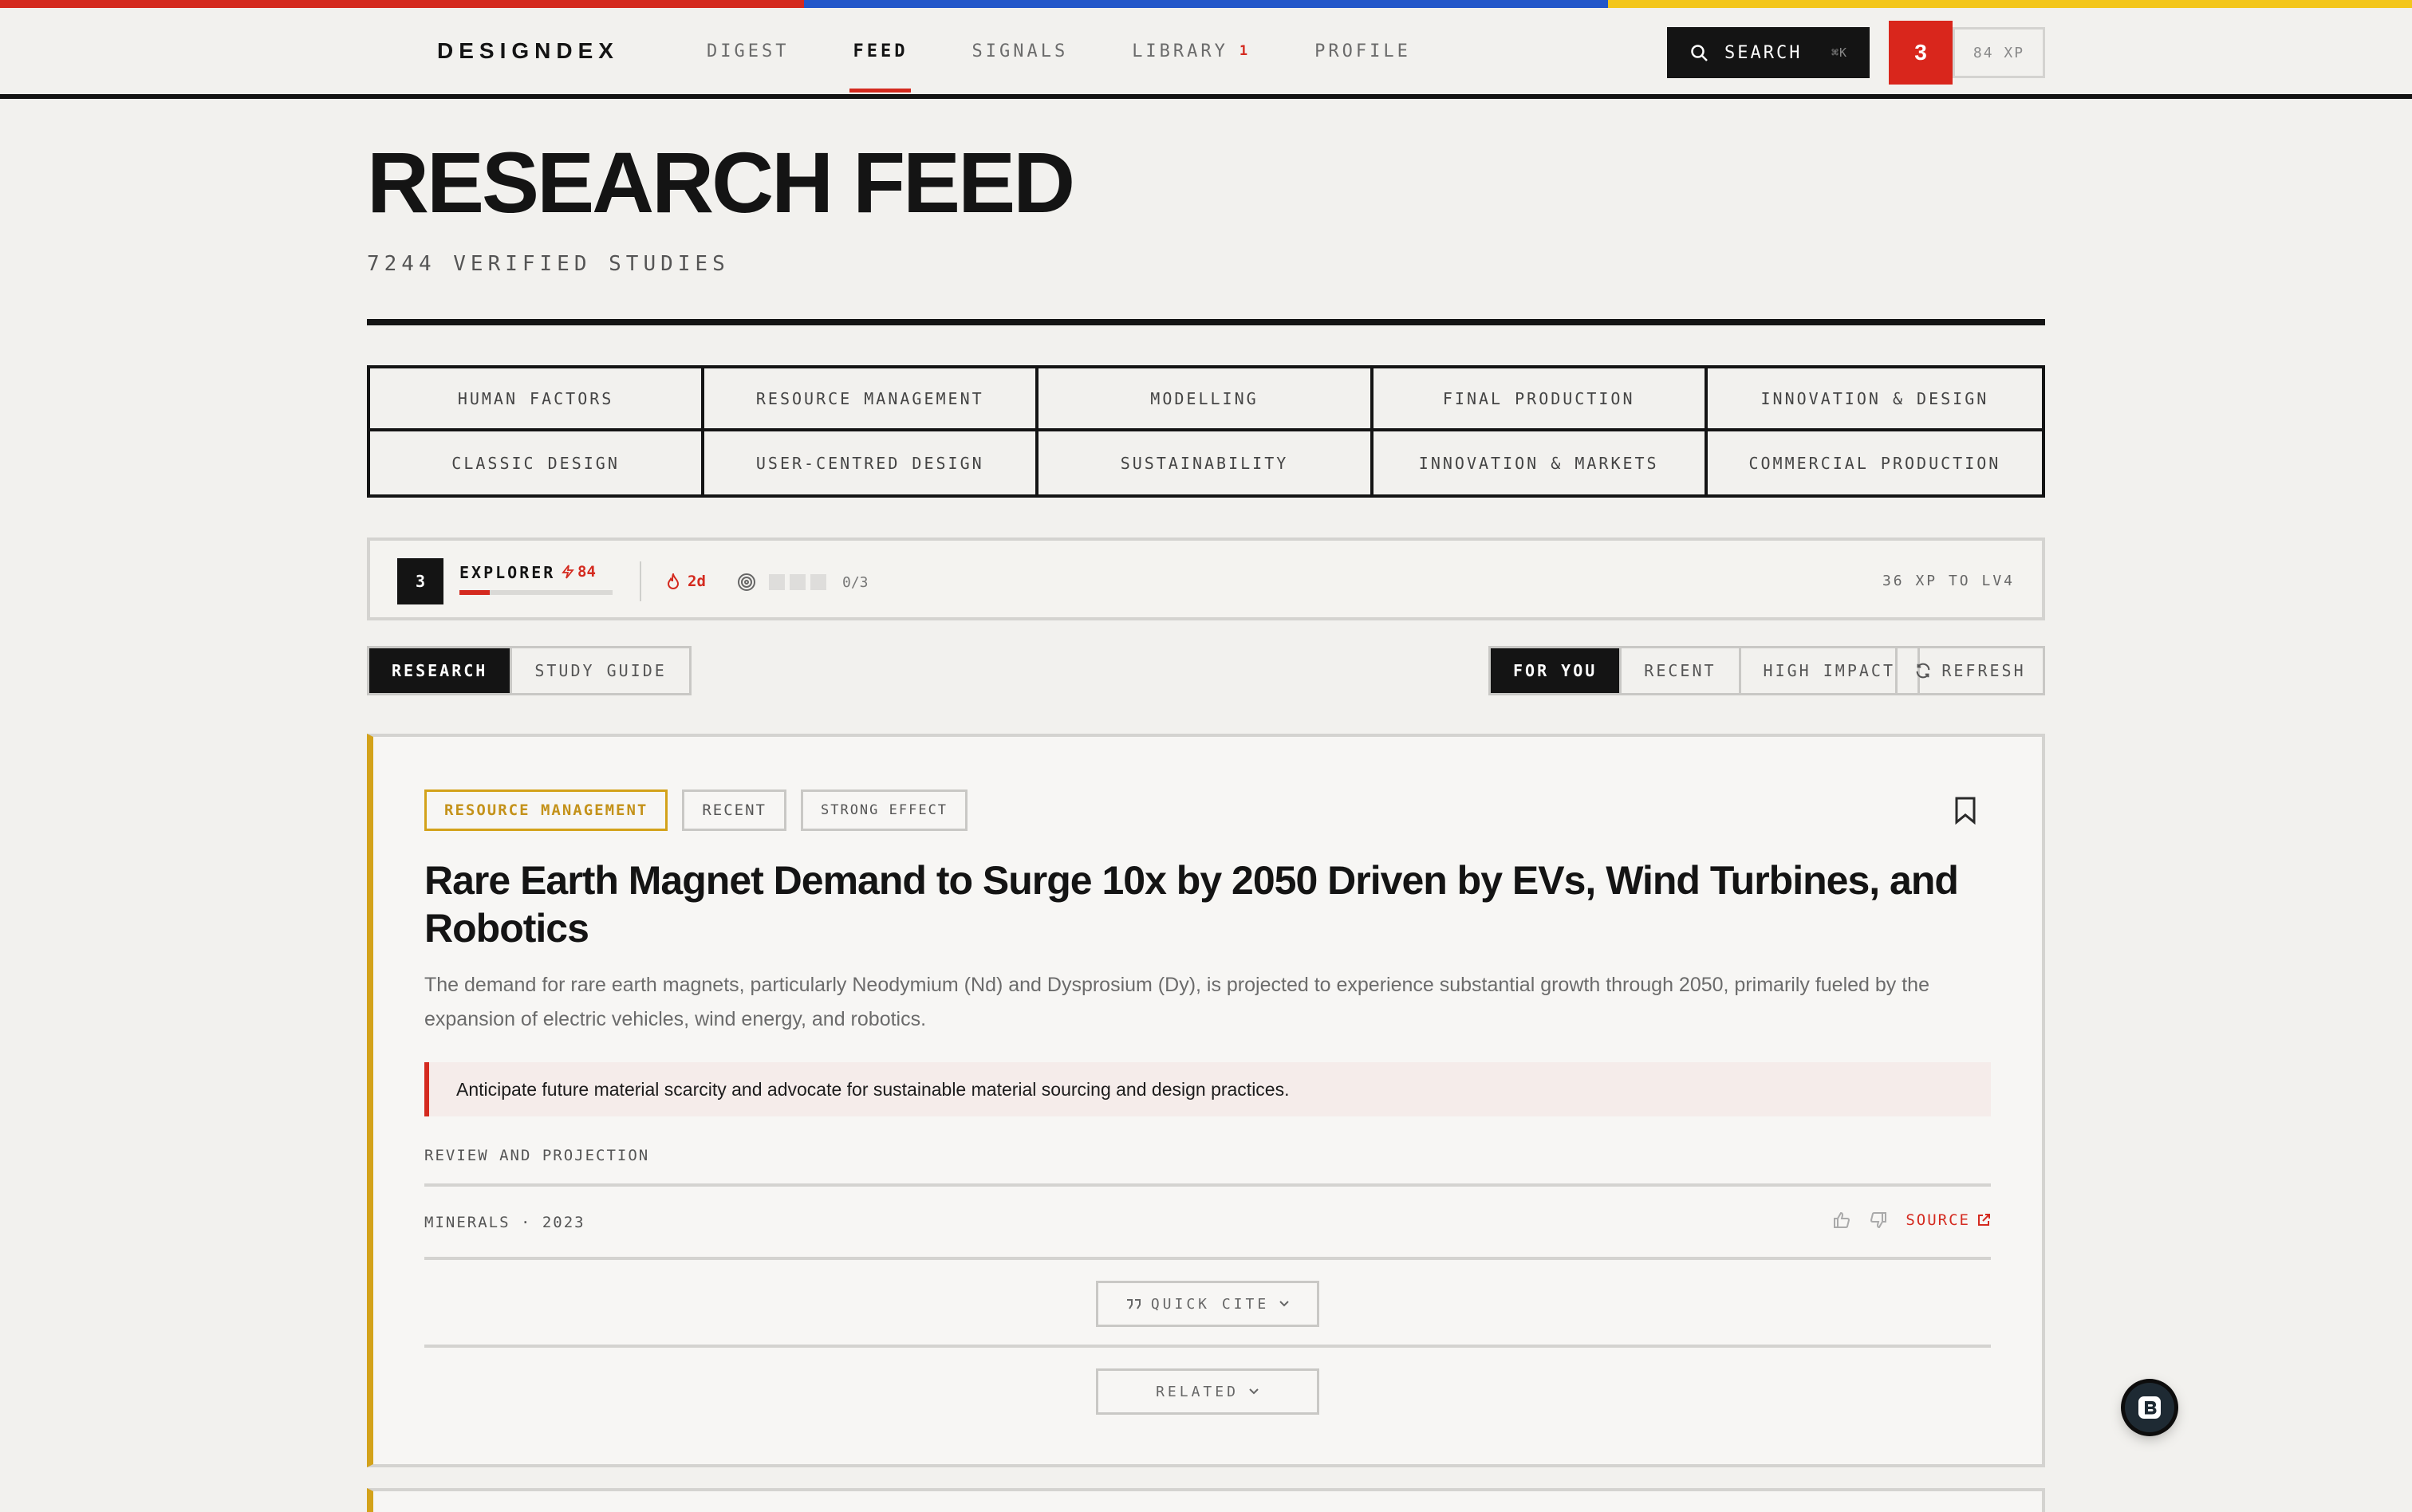 The width and height of the screenshot is (2412, 1512). I want to click on nav-profile-label: PROFILE, so click(1362, 51).